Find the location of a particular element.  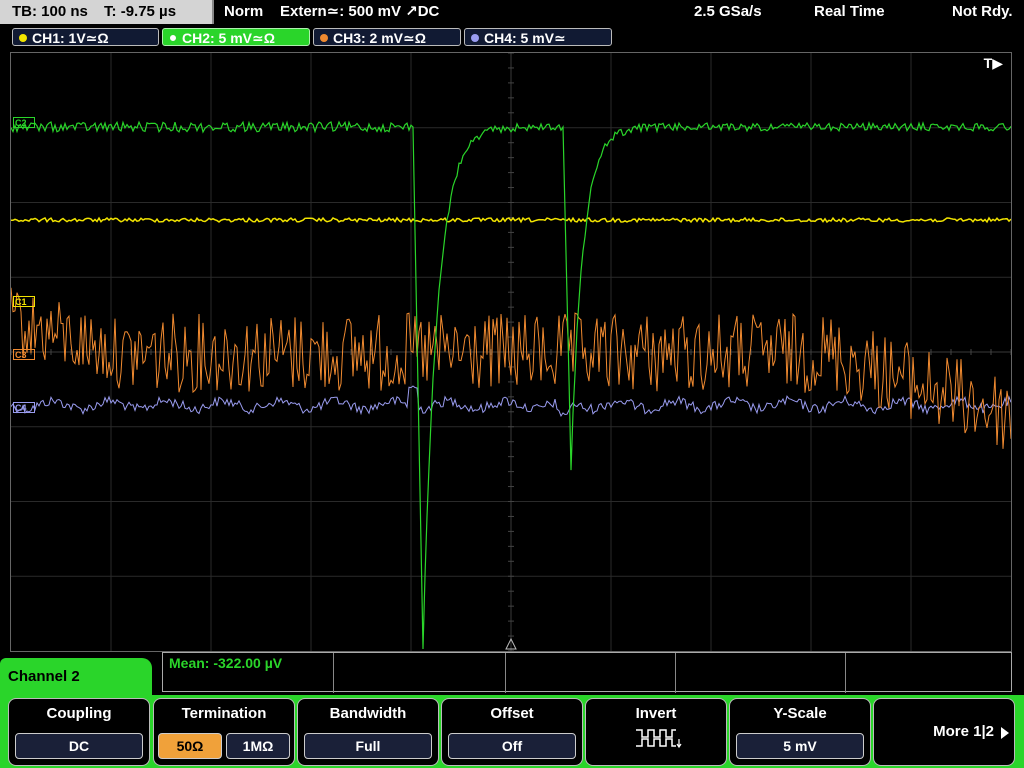

channel-3-dot-icon is located at coordinates (324, 38).